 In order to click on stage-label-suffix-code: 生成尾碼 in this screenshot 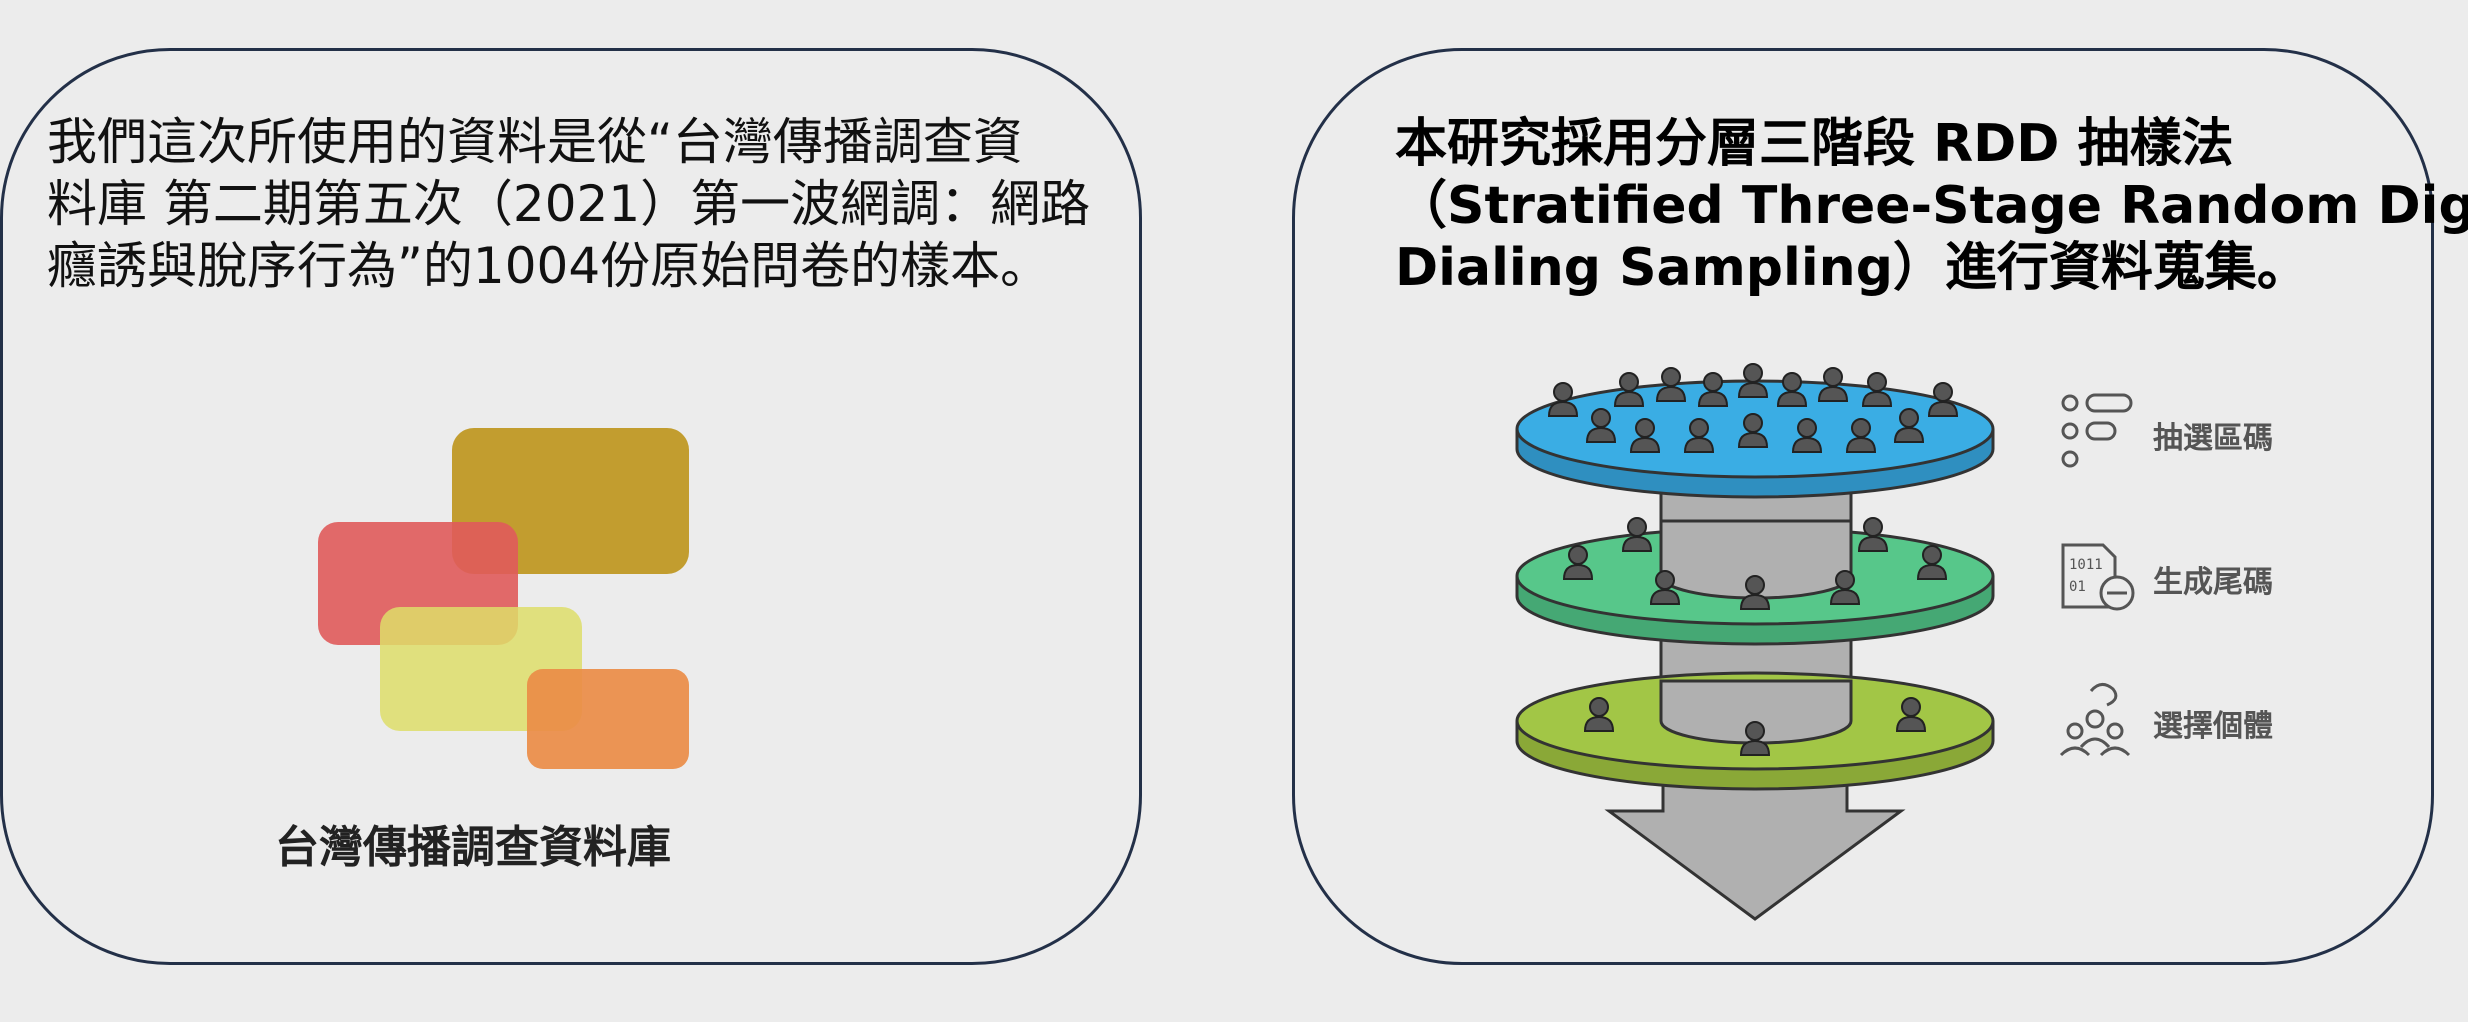, I will do `click(2213, 582)`.